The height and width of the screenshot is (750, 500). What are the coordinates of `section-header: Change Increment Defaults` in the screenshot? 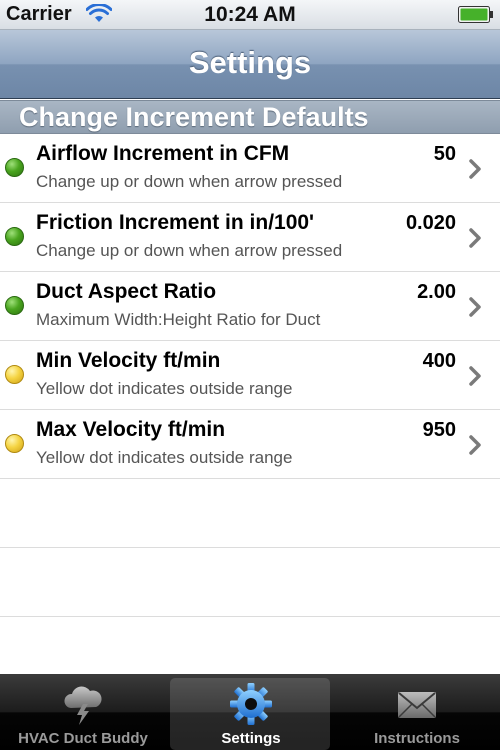 It's located at (250, 117).